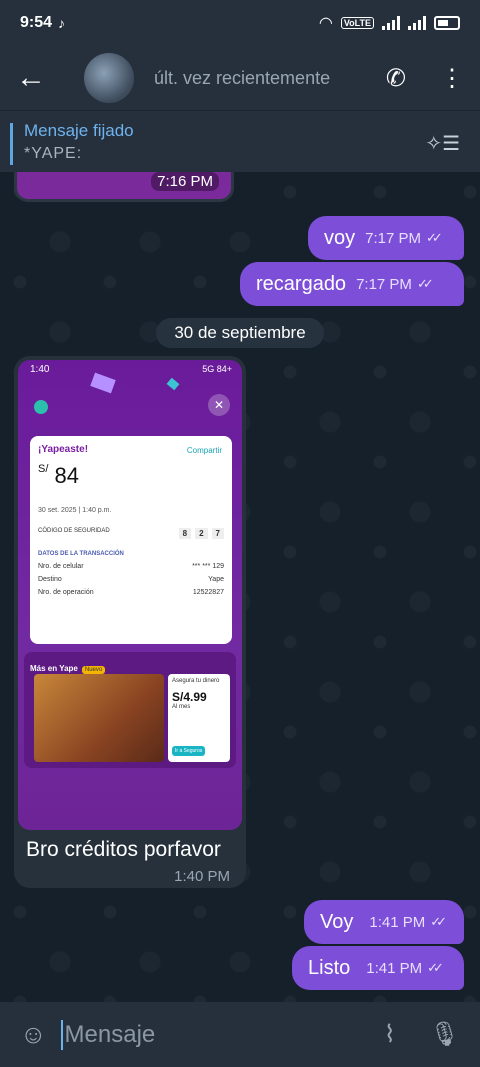  What do you see at coordinates (301, 283) in the screenshot?
I see `message-text: recargado` at bounding box center [301, 283].